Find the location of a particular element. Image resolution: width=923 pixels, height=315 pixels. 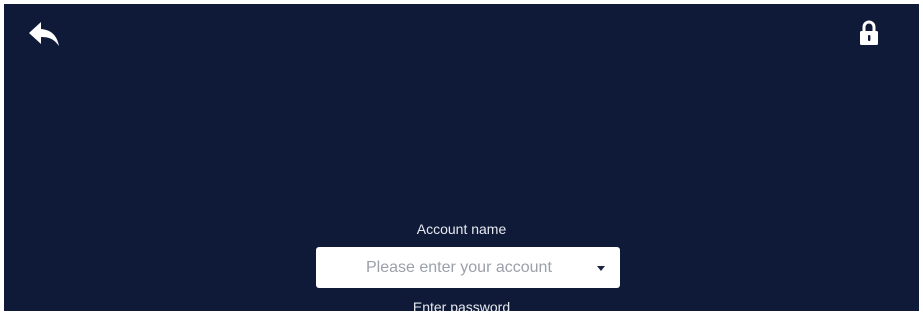

password-label: Enter password is located at coordinates (461, 305).